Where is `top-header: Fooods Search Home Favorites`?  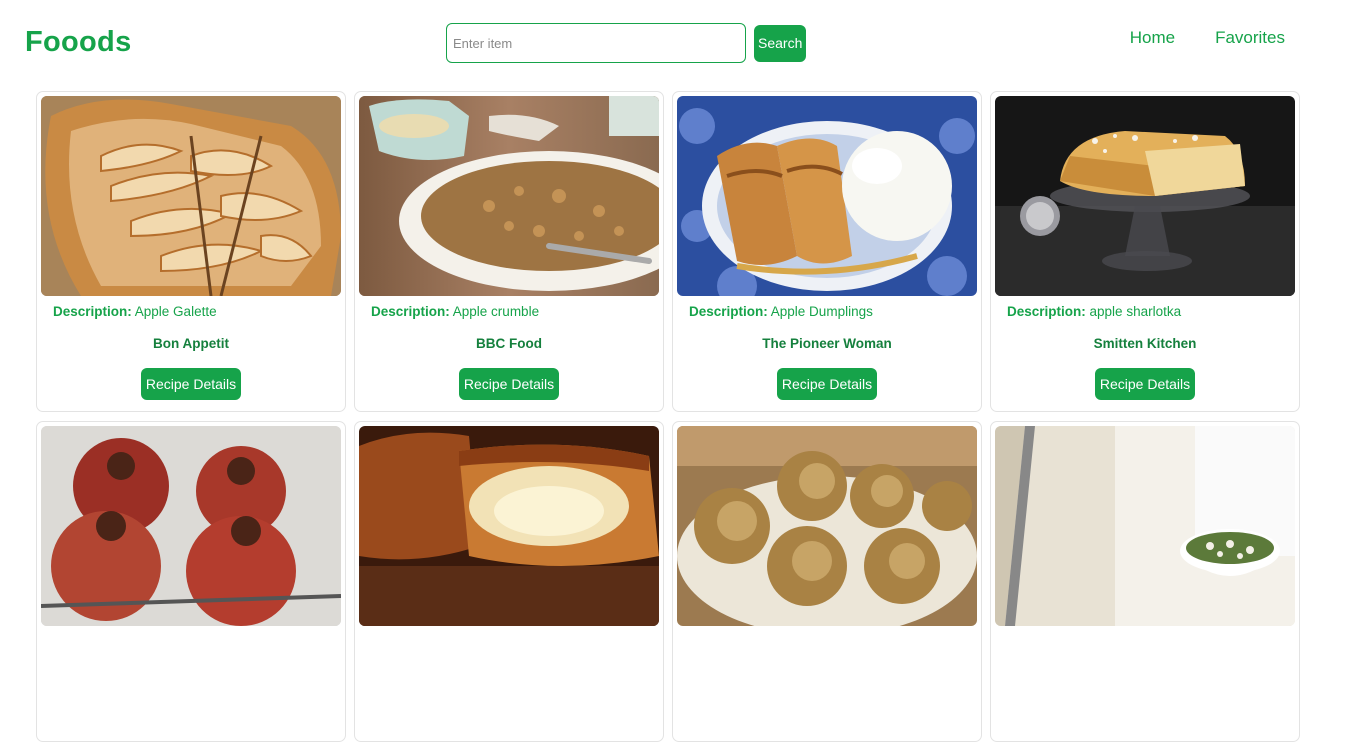
top-header: Fooods Search Home Favorites is located at coordinates (673, 45).